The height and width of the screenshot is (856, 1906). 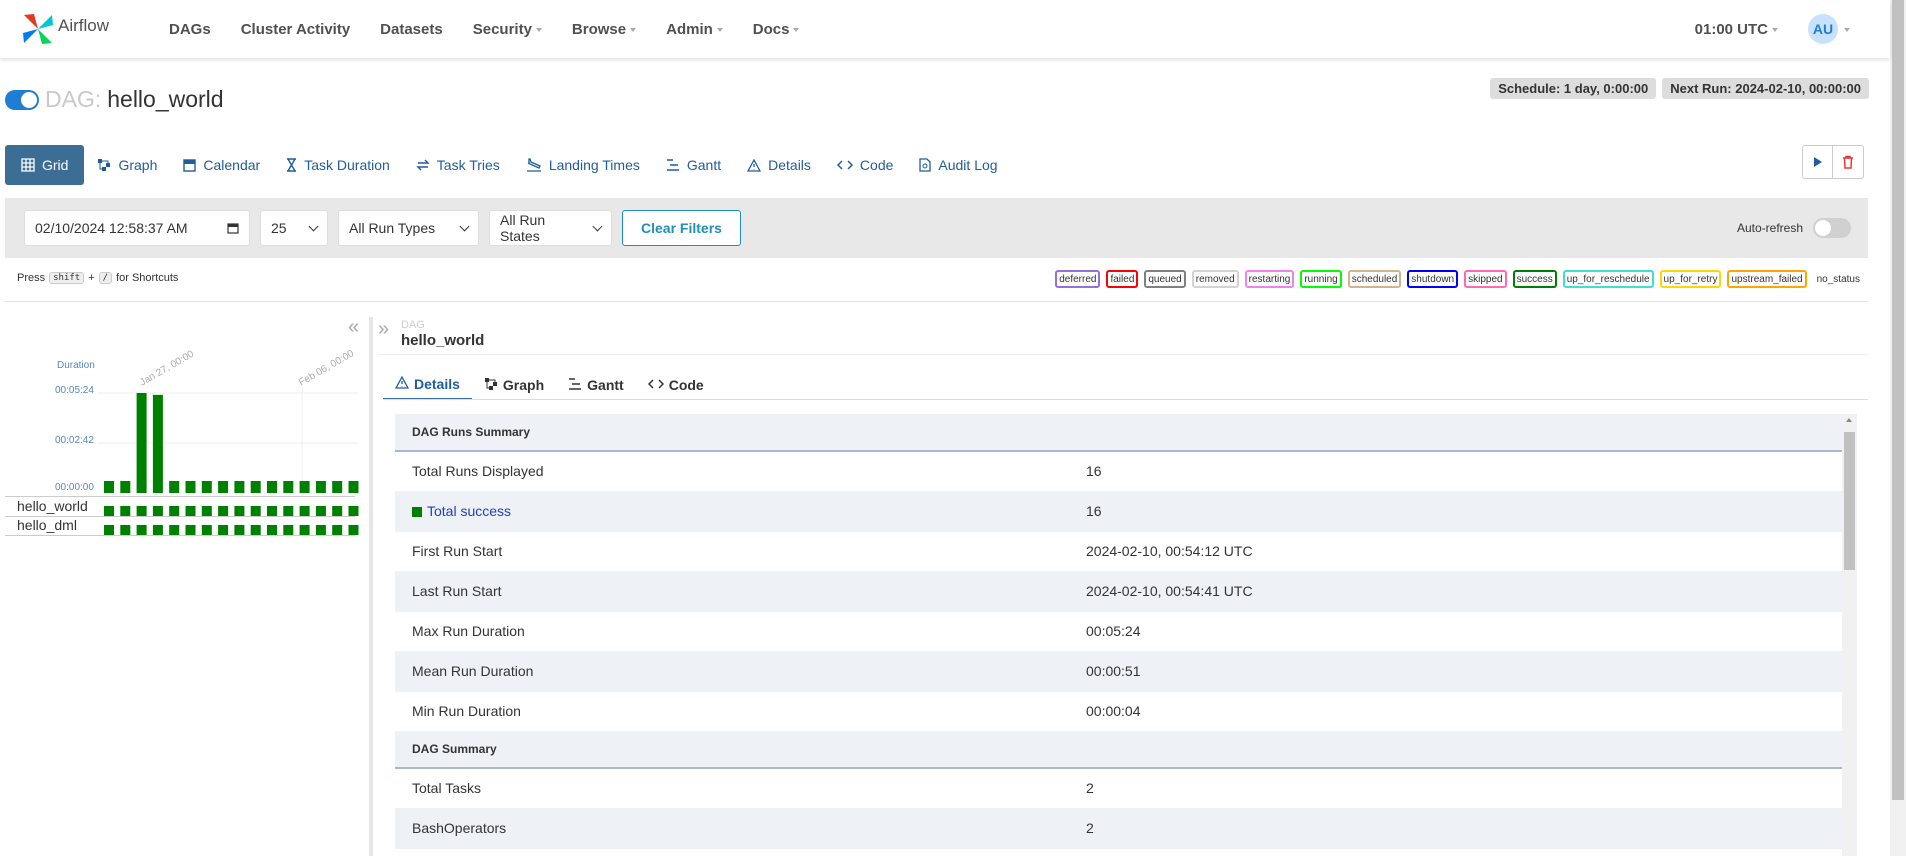 I want to click on tab-calendar: Calendar, so click(x=221, y=165).